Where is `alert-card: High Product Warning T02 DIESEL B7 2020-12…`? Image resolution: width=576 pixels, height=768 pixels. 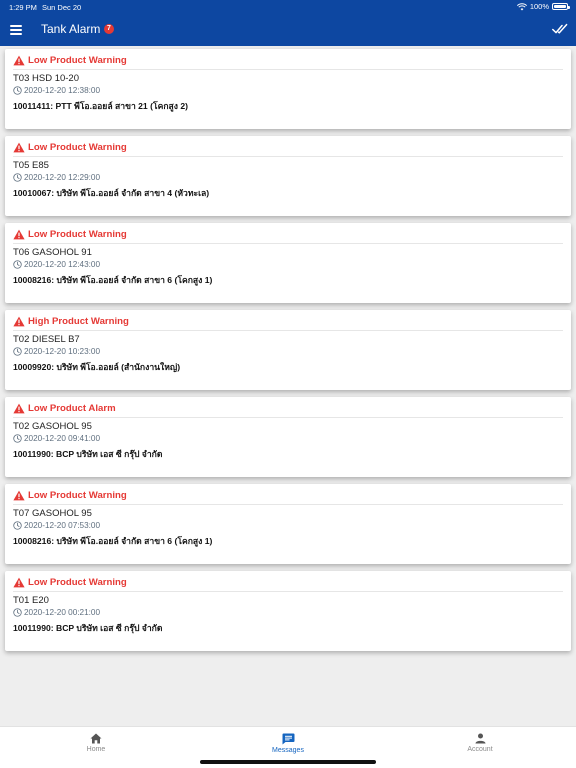 alert-card: High Product Warning T02 DIESEL B7 2020-12… is located at coordinates (288, 350).